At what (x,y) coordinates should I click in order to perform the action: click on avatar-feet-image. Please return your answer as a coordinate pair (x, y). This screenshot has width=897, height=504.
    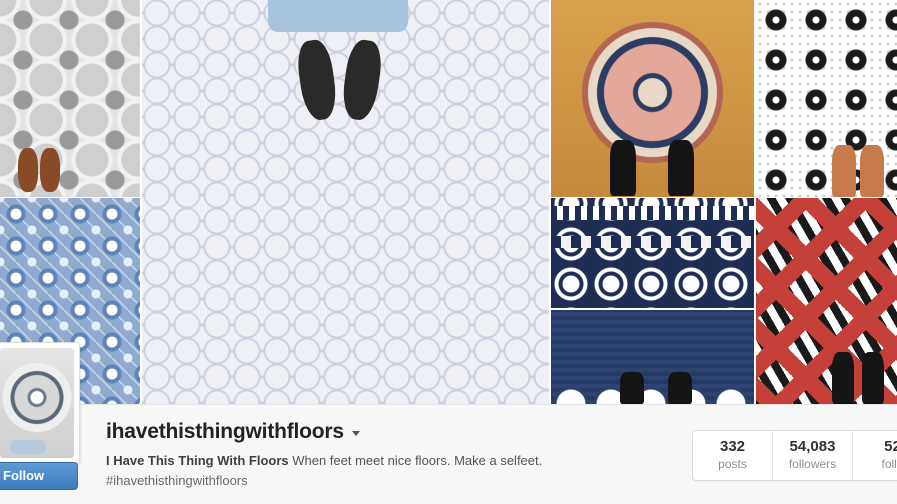
    Looking at the image, I should click on (28, 447).